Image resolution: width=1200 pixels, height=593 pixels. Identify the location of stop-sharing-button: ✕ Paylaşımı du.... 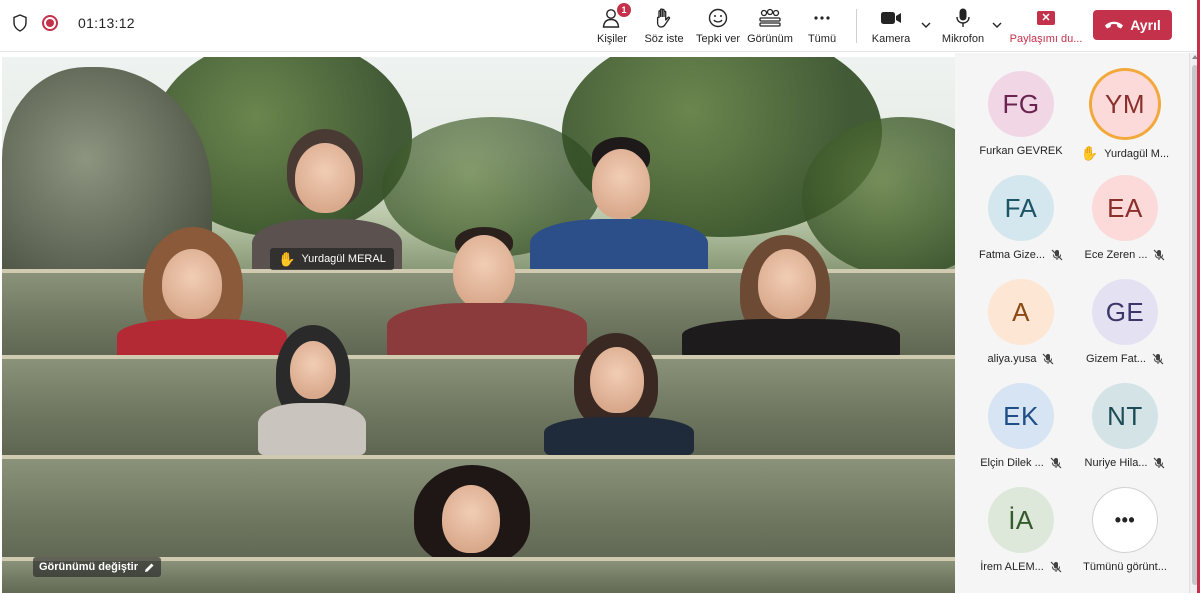
(1046, 27).